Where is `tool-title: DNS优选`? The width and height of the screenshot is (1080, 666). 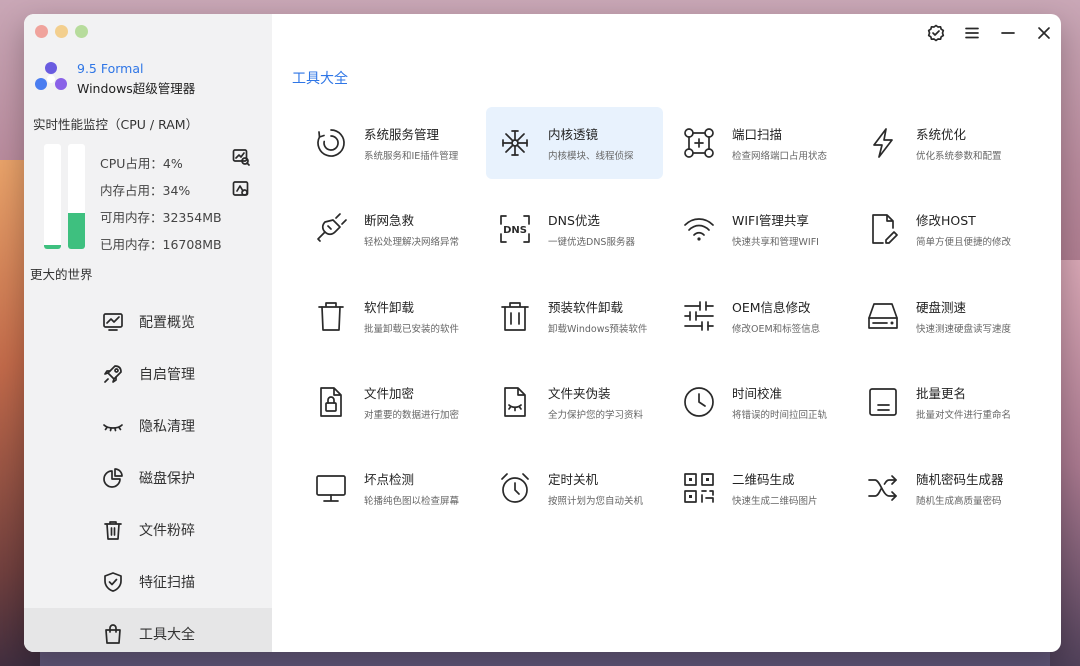
tool-title: DNS优选 is located at coordinates (574, 220).